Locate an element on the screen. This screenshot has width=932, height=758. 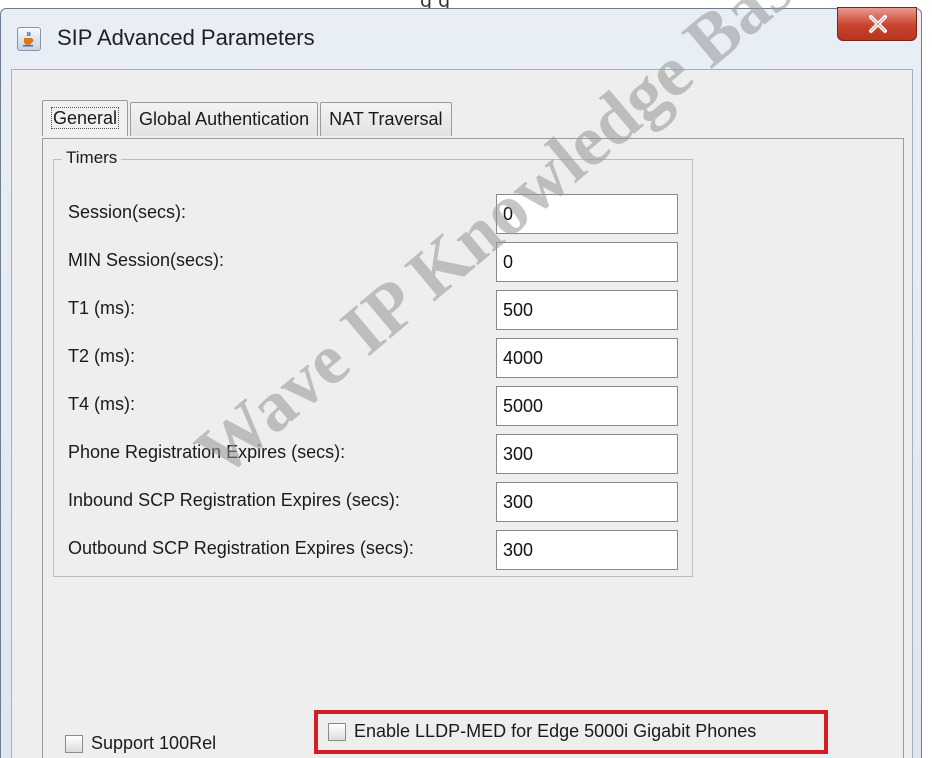
tab-nat-traversal: NAT Traversal is located at coordinates (386, 119).